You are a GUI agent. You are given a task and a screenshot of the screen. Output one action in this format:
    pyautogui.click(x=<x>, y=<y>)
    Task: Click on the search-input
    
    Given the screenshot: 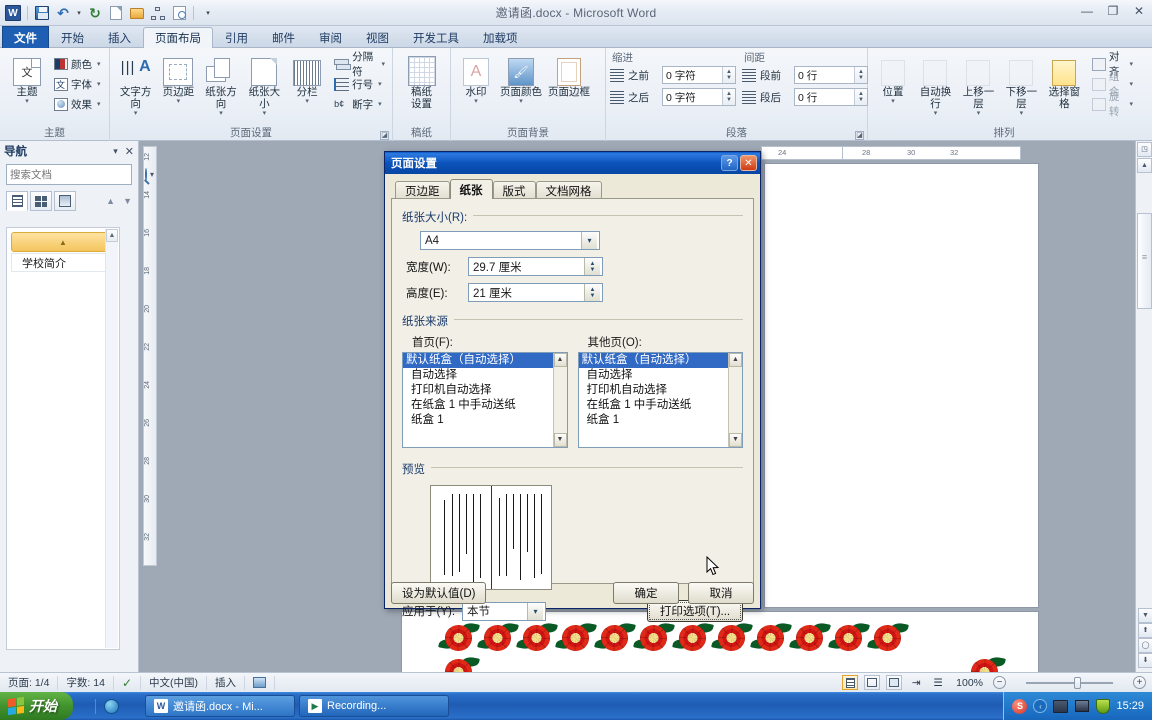 What is the action you would take?
    pyautogui.click(x=77, y=174)
    